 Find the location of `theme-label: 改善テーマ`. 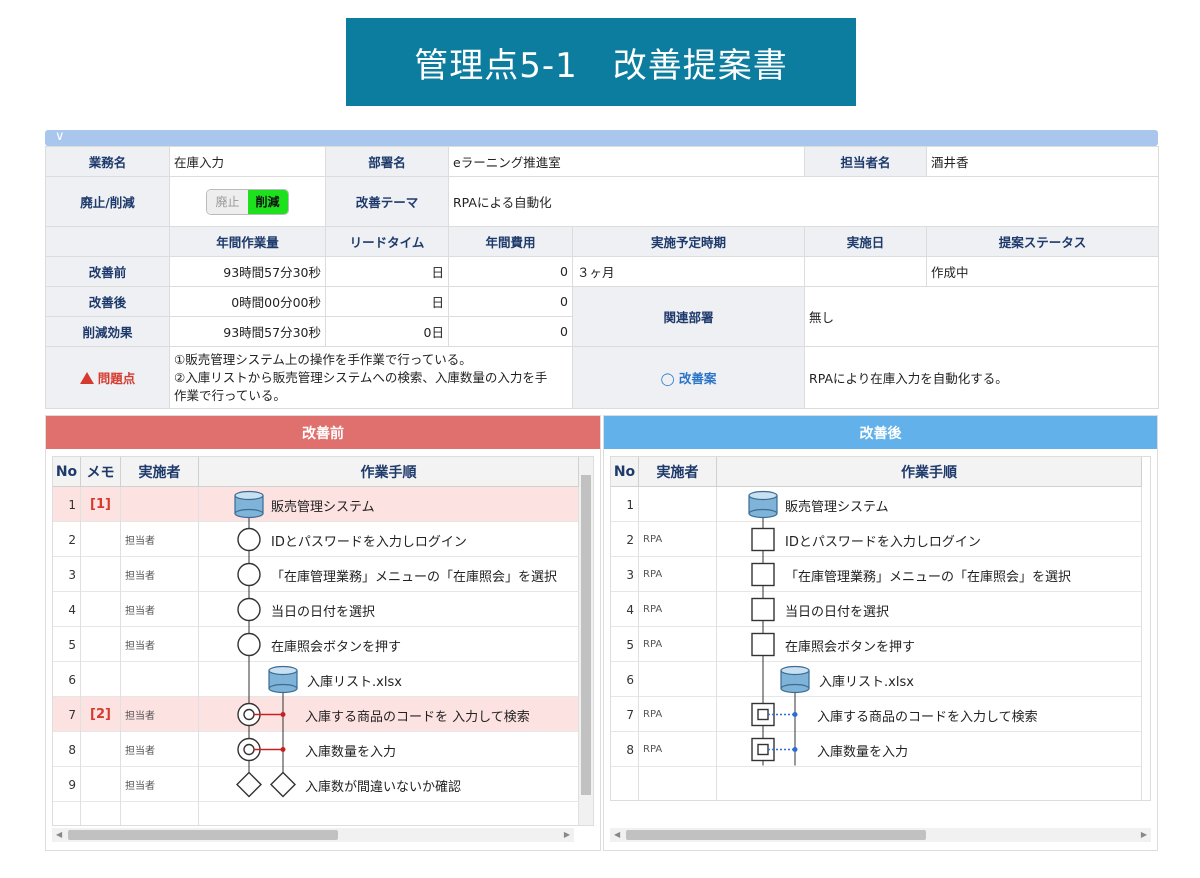

theme-label: 改善テーマ is located at coordinates (387, 201).